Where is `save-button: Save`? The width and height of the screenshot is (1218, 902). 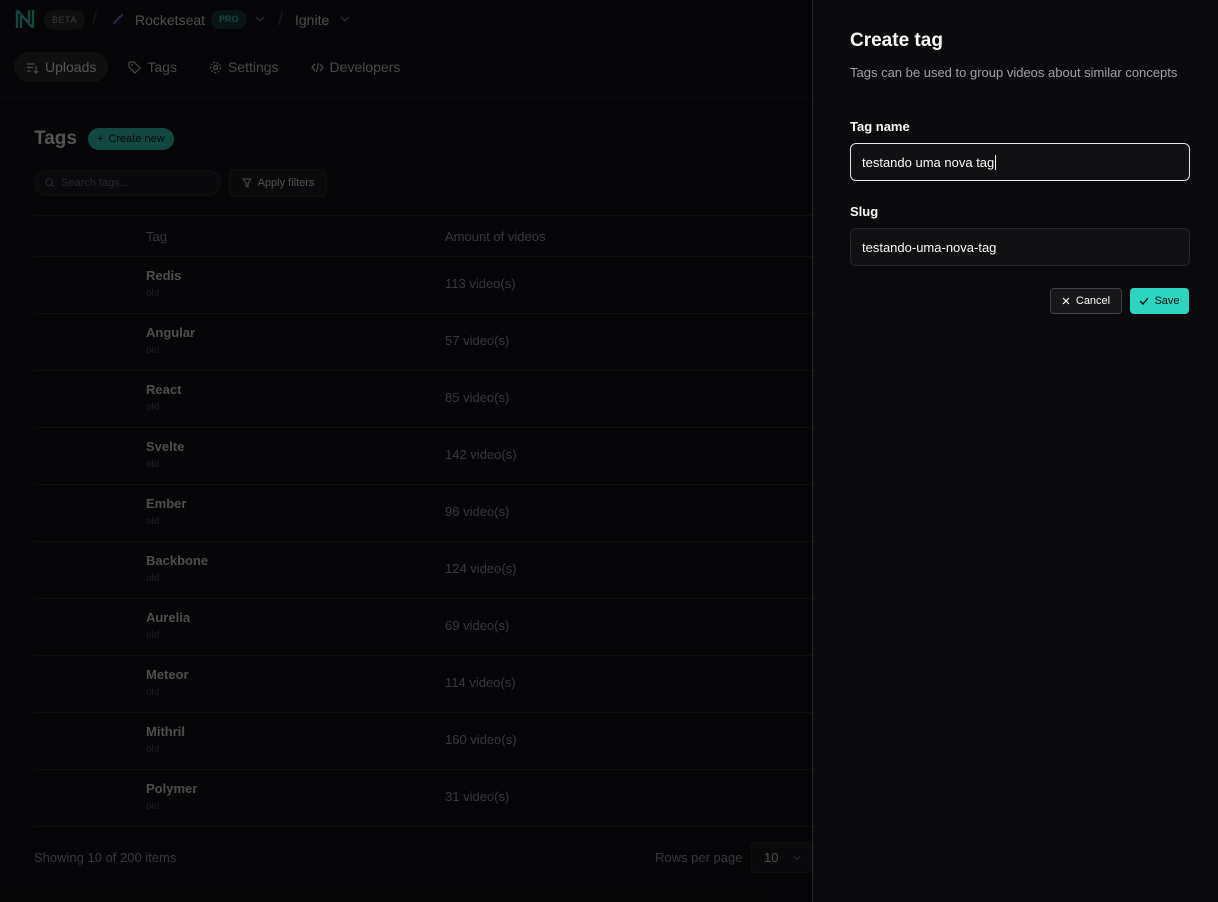
save-button: Save is located at coordinates (1159, 301).